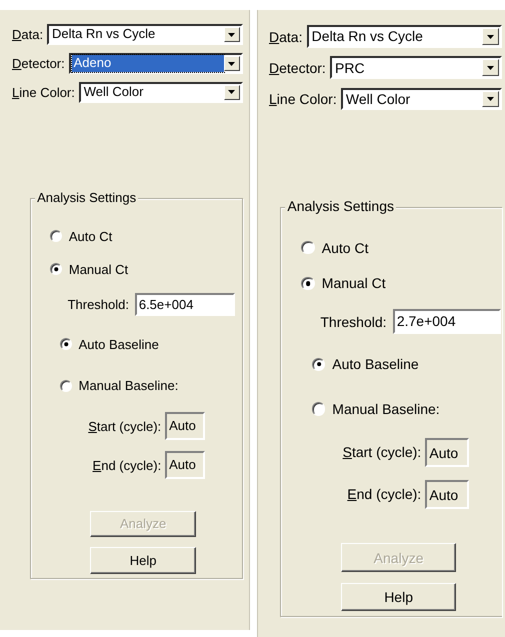  I want to click on threshold-field: 2.7e+004, so click(446, 321).